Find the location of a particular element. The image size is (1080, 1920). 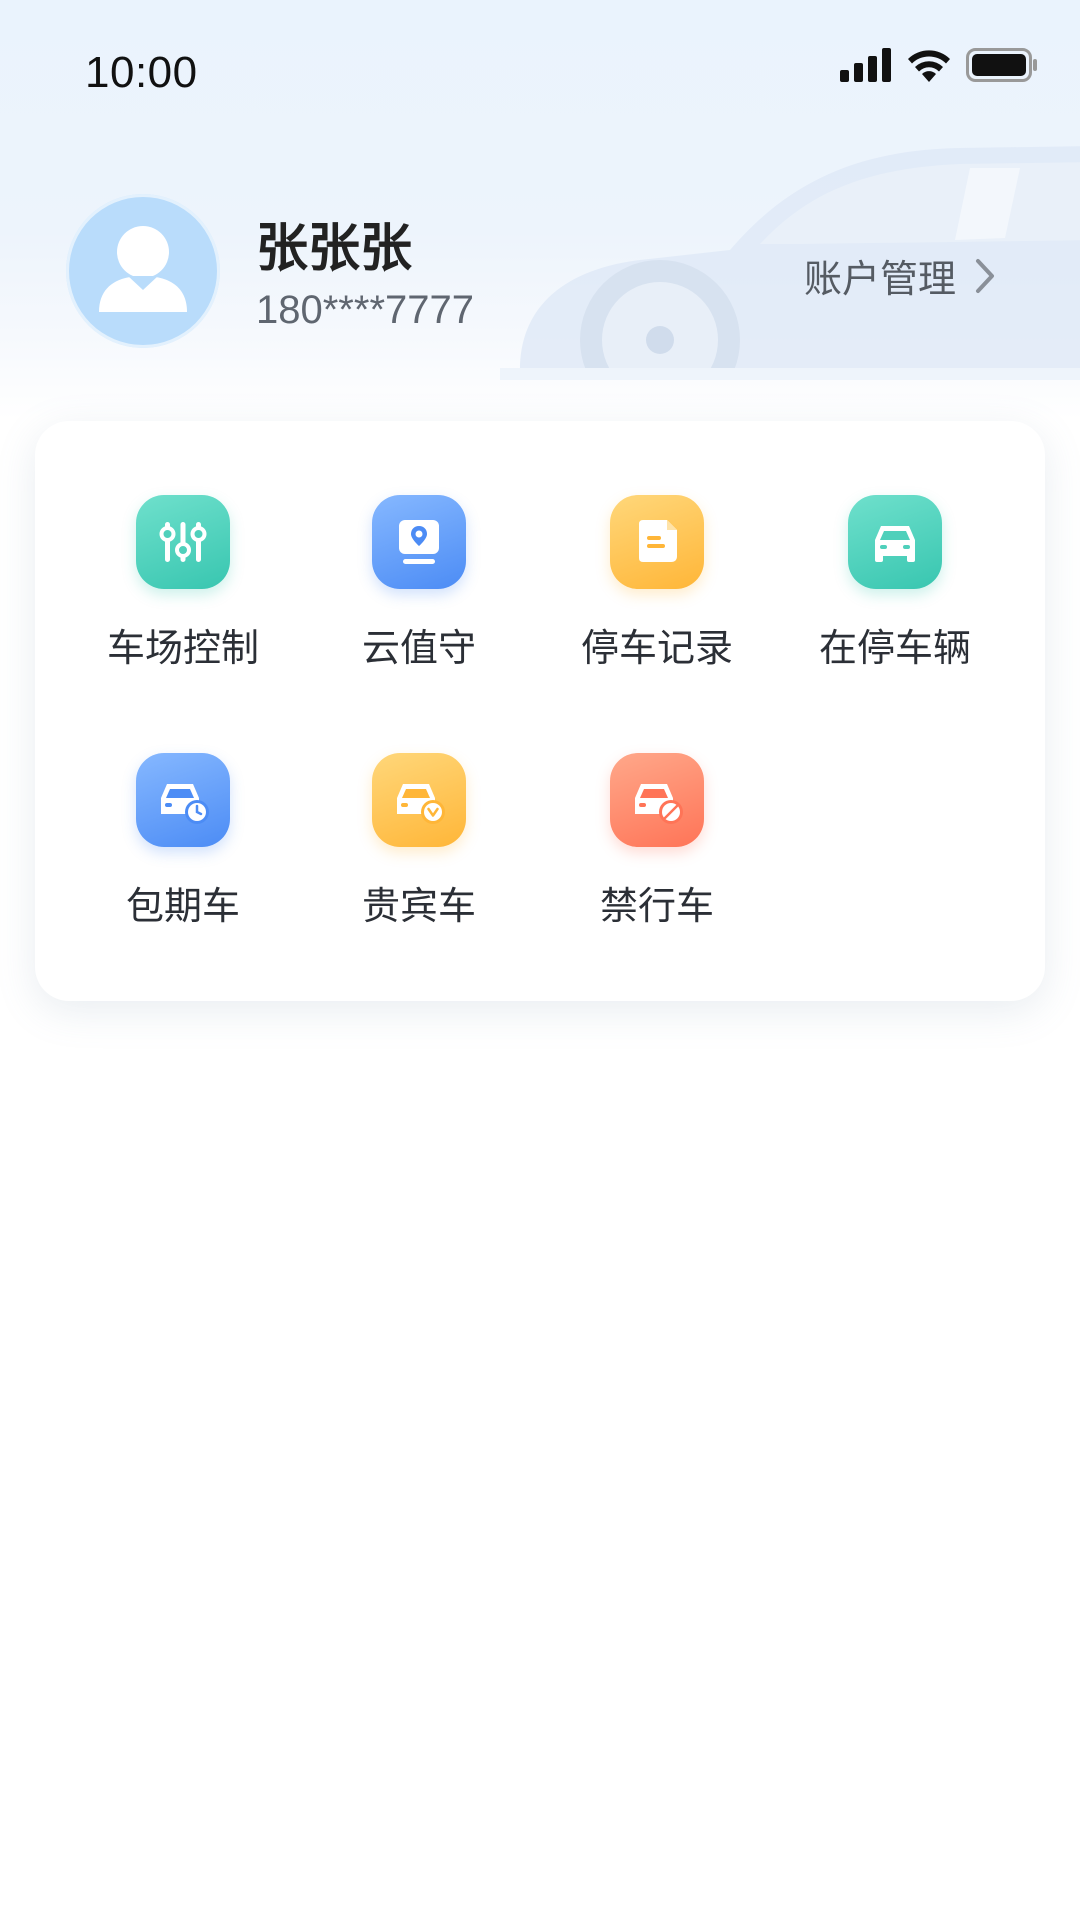

status-time: 10:00 is located at coordinates (141, 72).